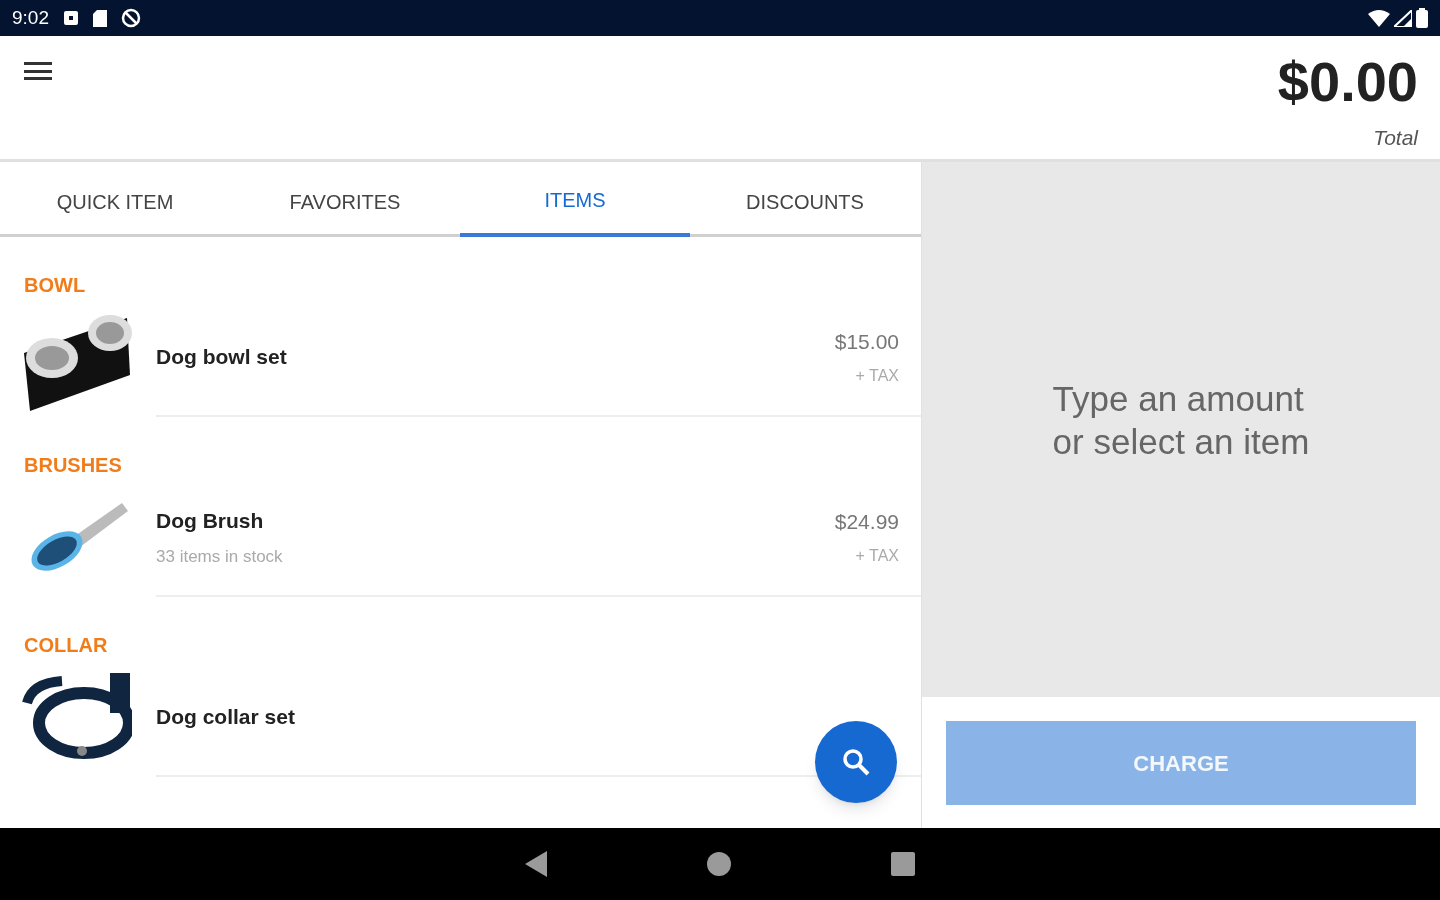 This screenshot has height=900, width=1440. Describe the element at coordinates (54, 285) in the screenshot. I see `section-header: BOWL` at that location.